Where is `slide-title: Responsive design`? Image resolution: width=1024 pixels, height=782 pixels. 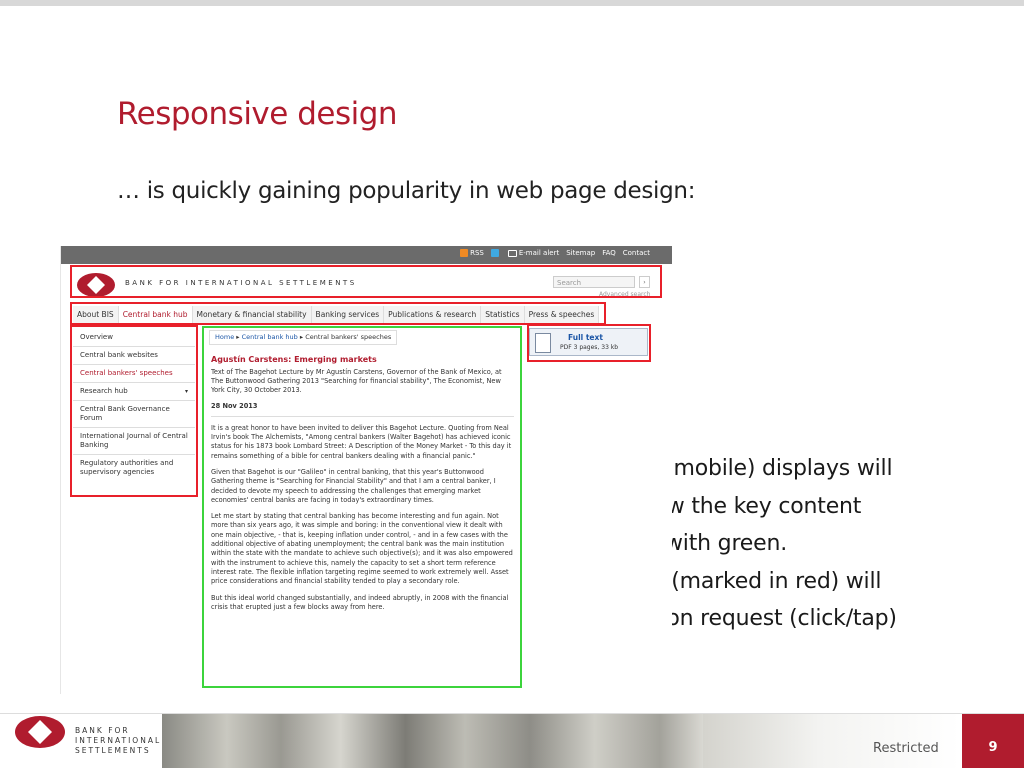
slide-title: Responsive design is located at coordinates (257, 114).